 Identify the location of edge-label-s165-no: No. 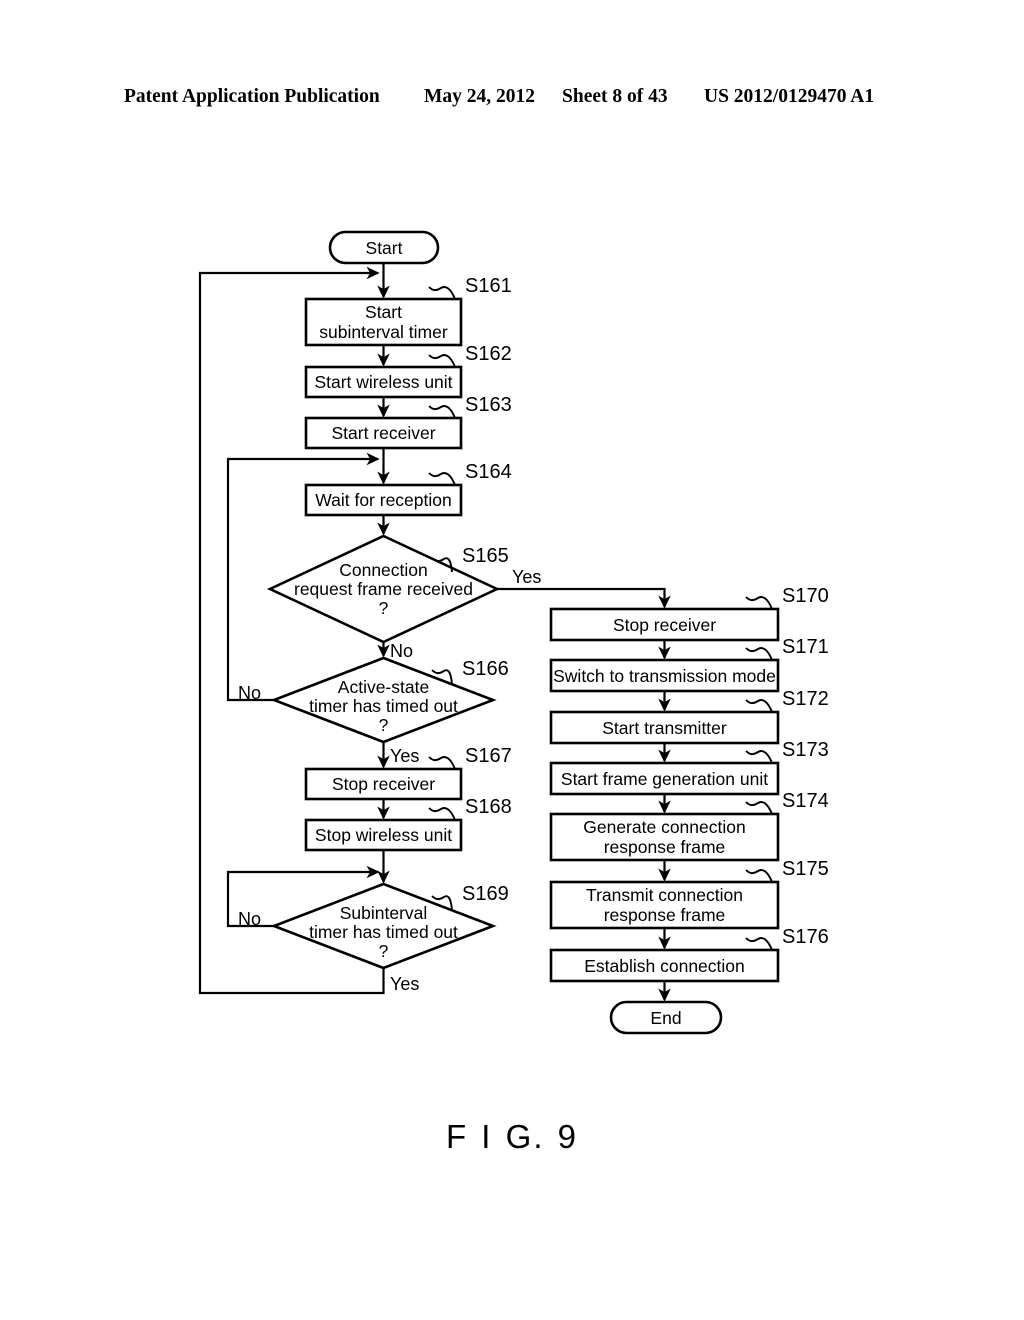
(401, 651).